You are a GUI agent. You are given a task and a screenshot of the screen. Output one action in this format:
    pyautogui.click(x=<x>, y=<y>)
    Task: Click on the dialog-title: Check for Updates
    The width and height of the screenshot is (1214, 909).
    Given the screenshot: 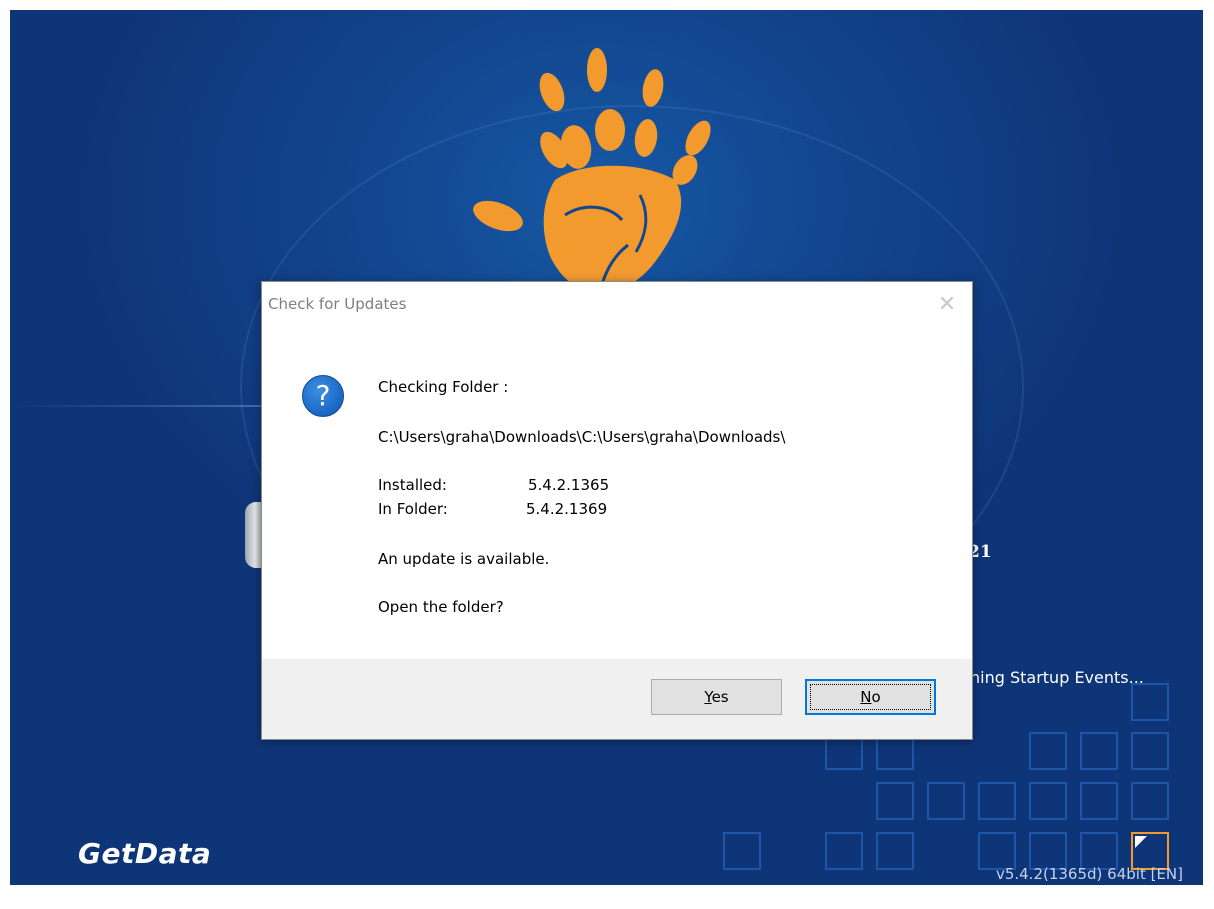 What is the action you would take?
    pyautogui.click(x=337, y=304)
    